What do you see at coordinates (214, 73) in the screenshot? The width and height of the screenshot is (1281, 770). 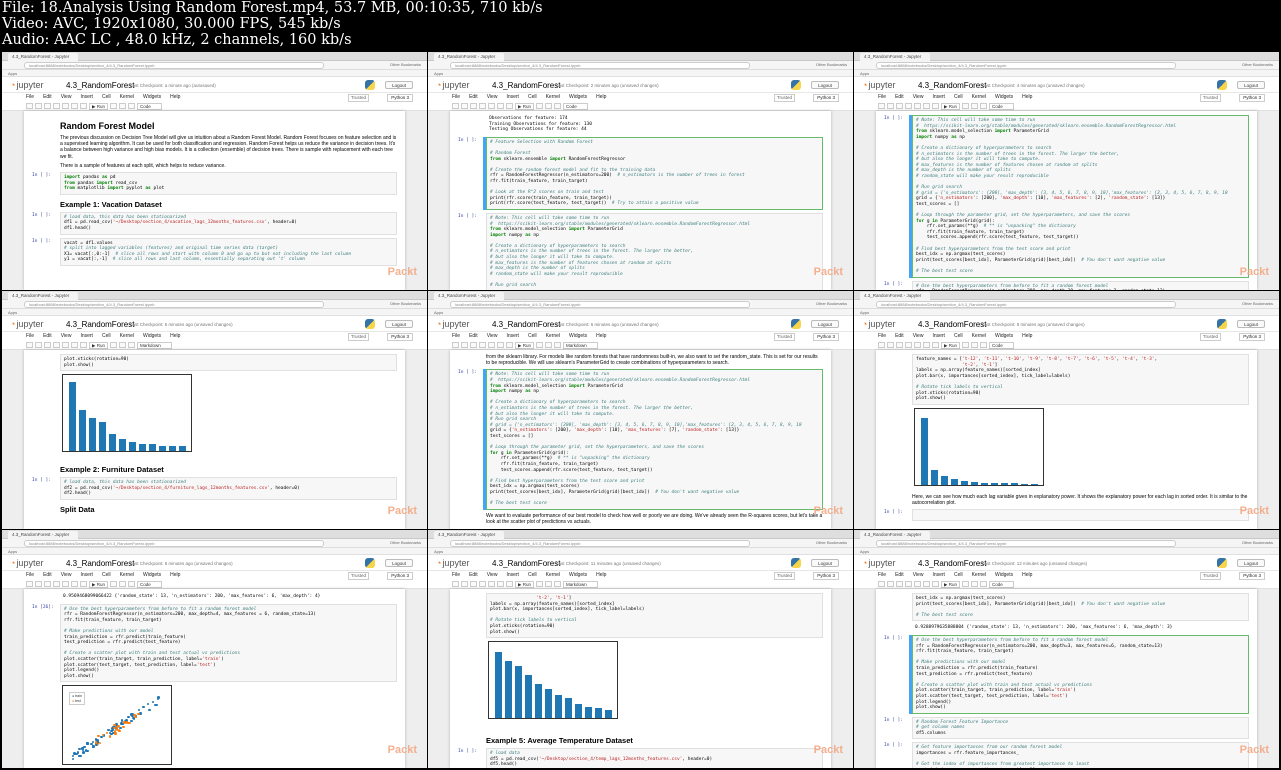 I see `apps-bar: Apps` at bounding box center [214, 73].